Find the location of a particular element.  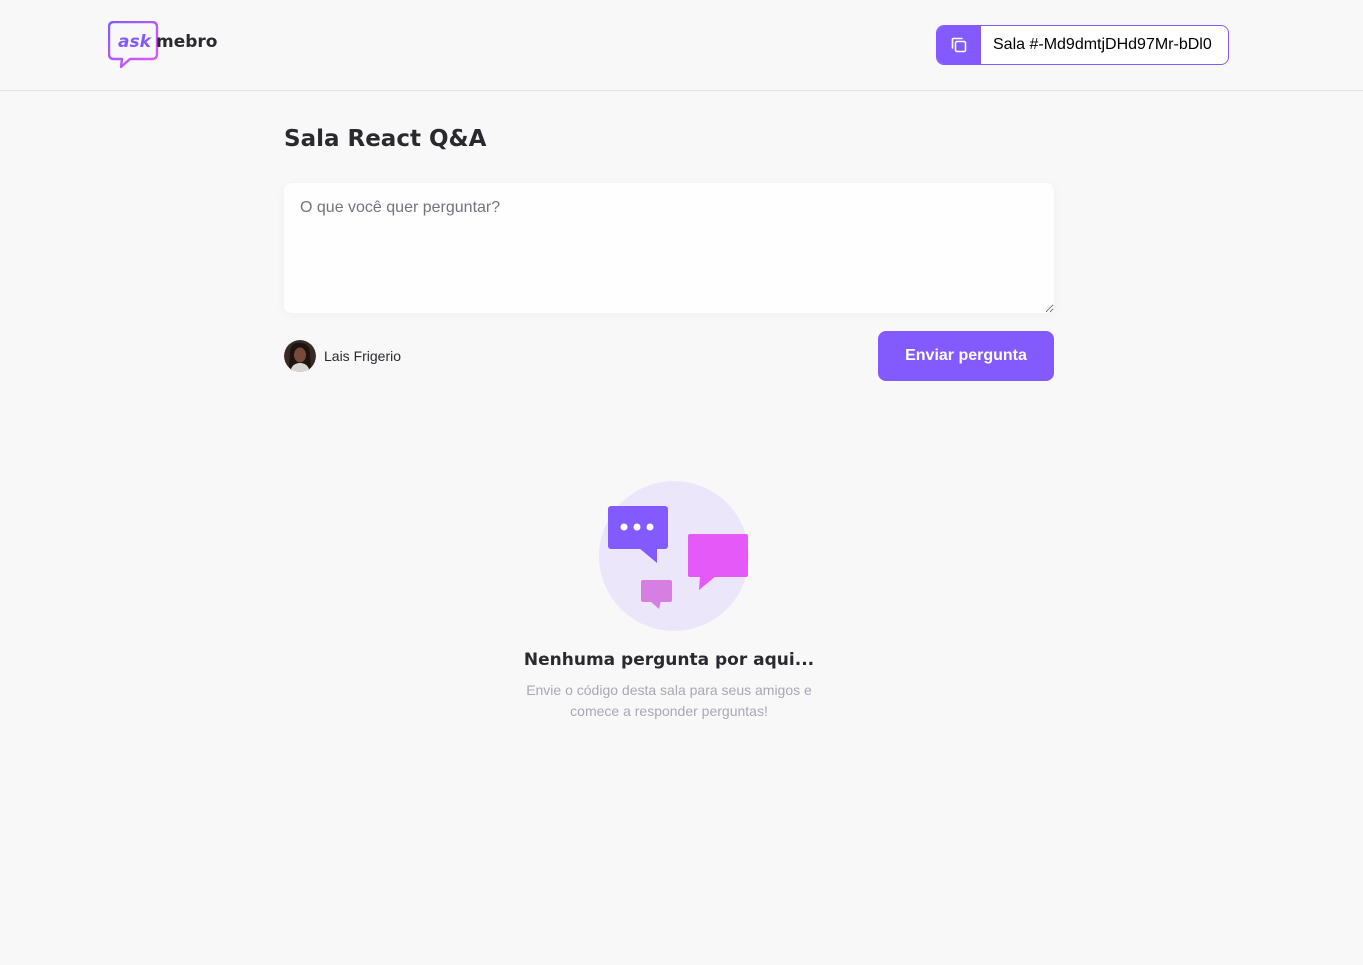

question-input is located at coordinates (669, 248).